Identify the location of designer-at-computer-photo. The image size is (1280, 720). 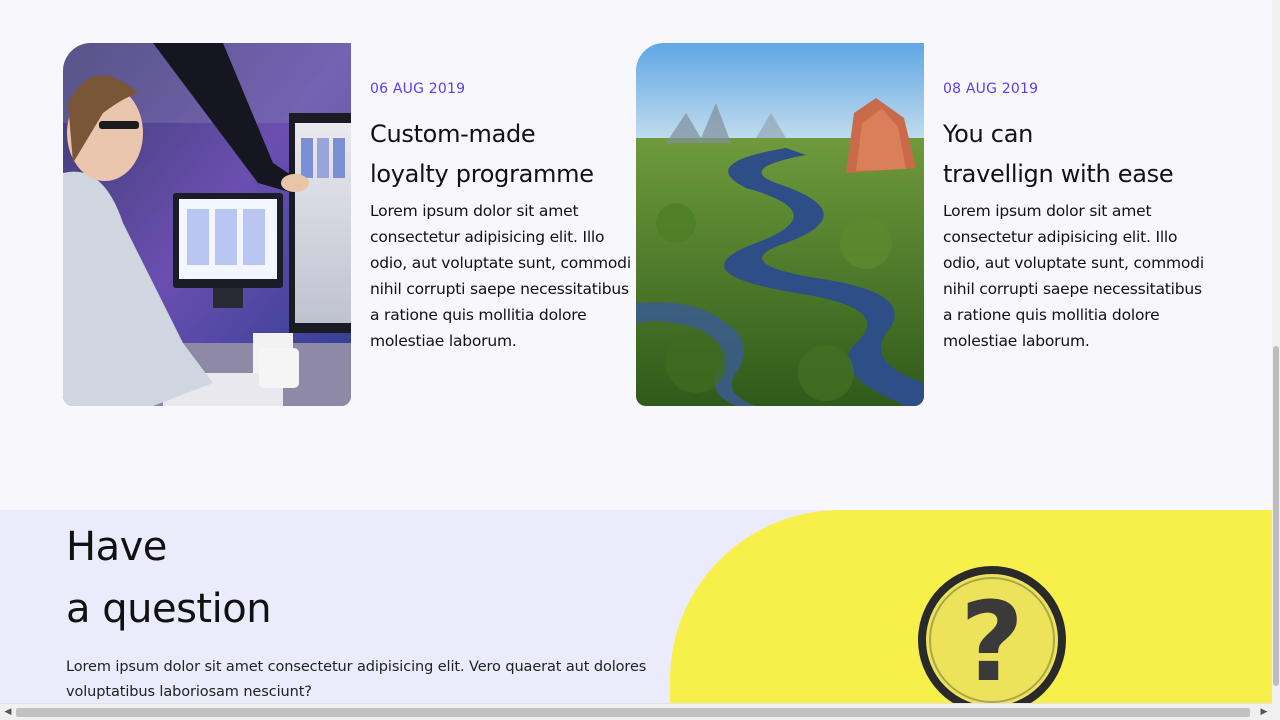
(207, 224).